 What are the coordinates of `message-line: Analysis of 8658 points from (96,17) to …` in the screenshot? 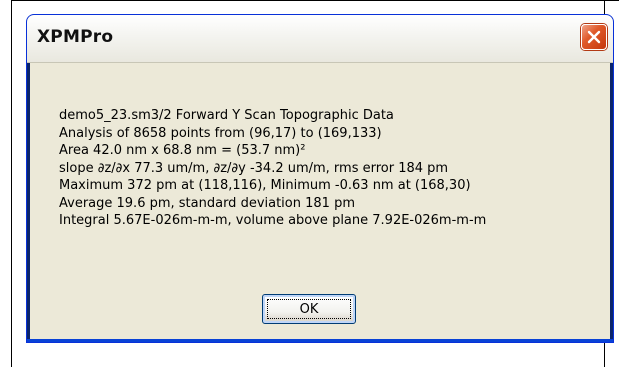 It's located at (220, 133).